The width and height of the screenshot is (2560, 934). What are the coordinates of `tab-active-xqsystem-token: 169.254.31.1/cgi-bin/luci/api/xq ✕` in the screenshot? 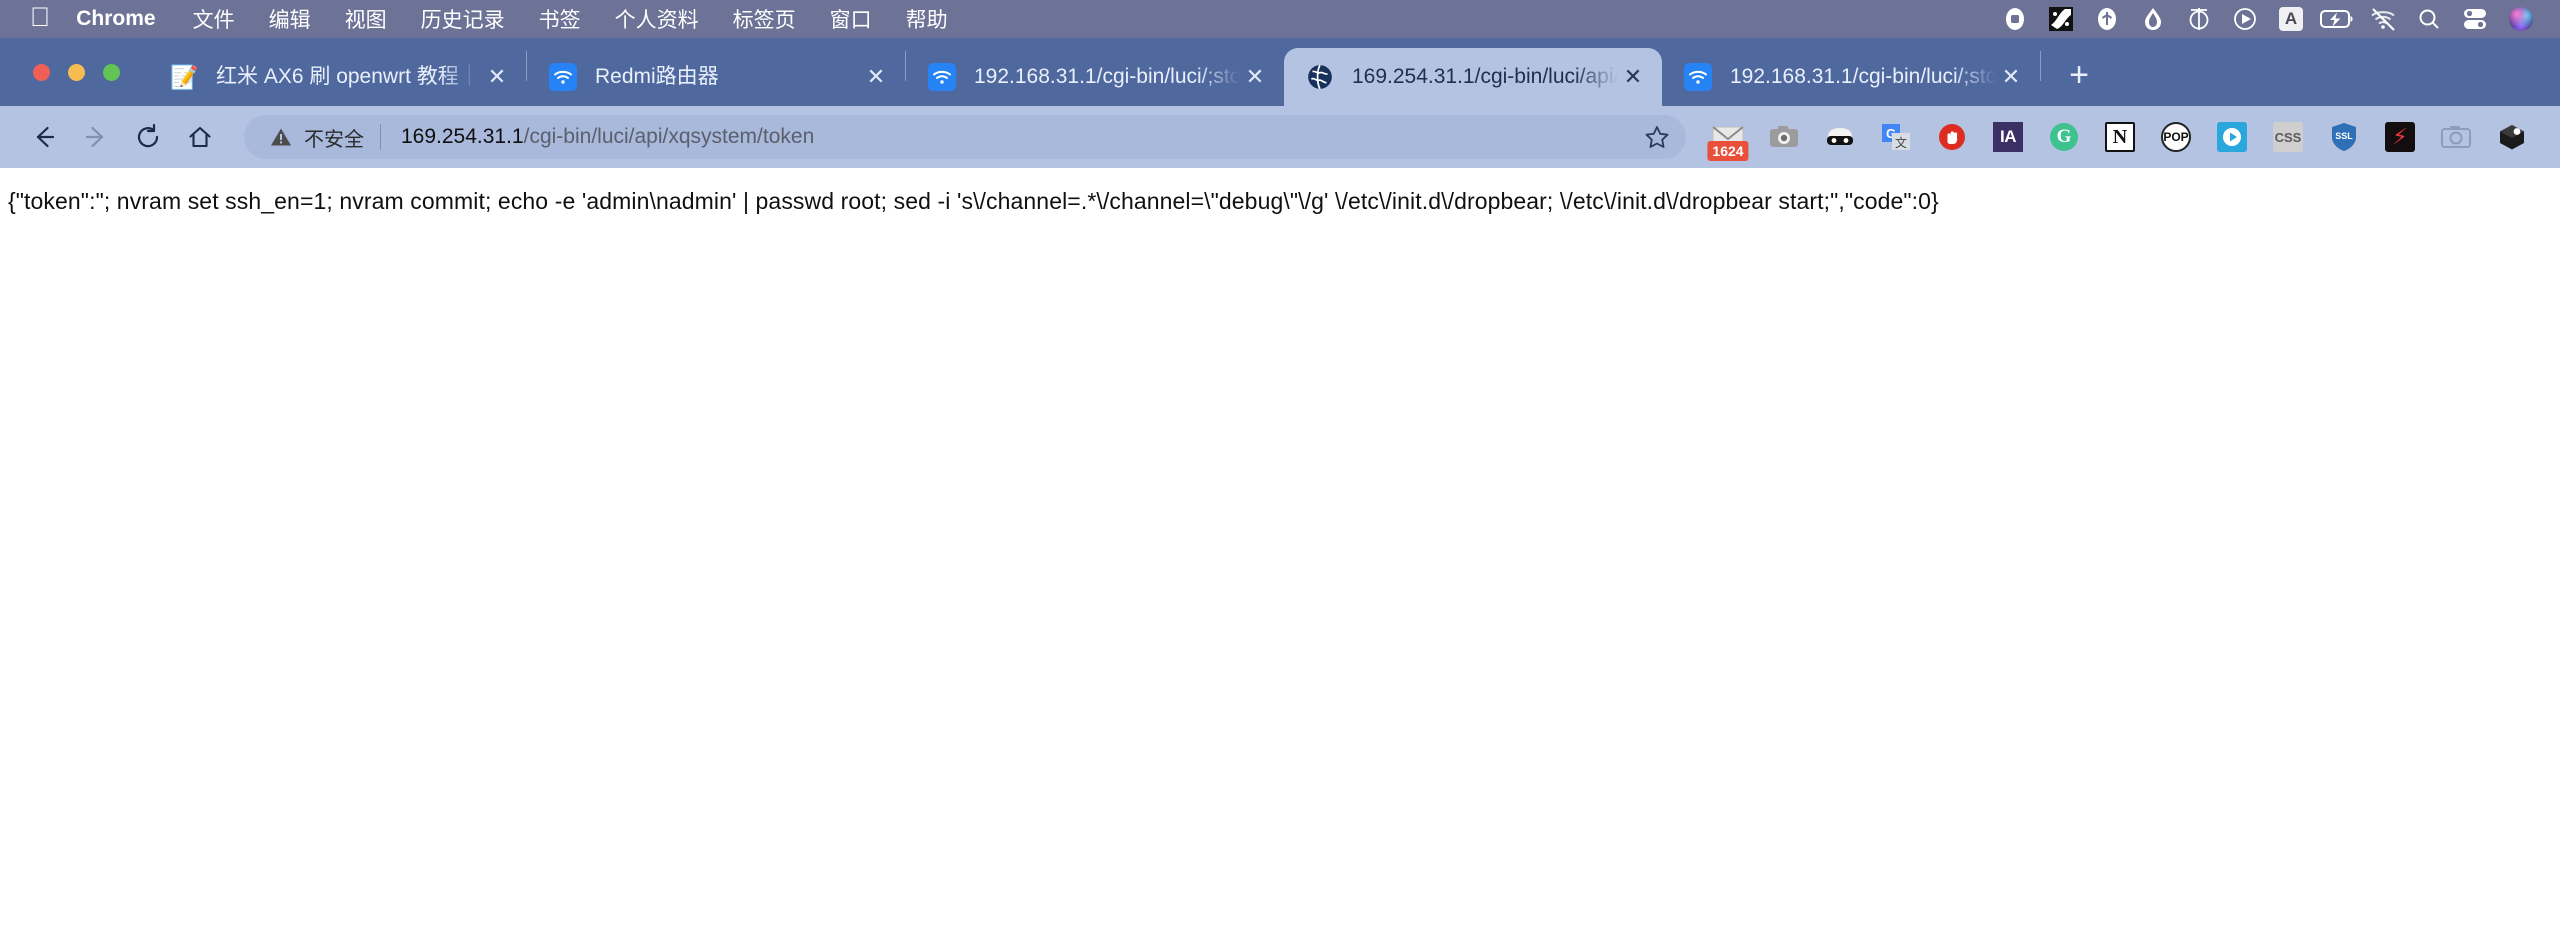 It's located at (1473, 77).